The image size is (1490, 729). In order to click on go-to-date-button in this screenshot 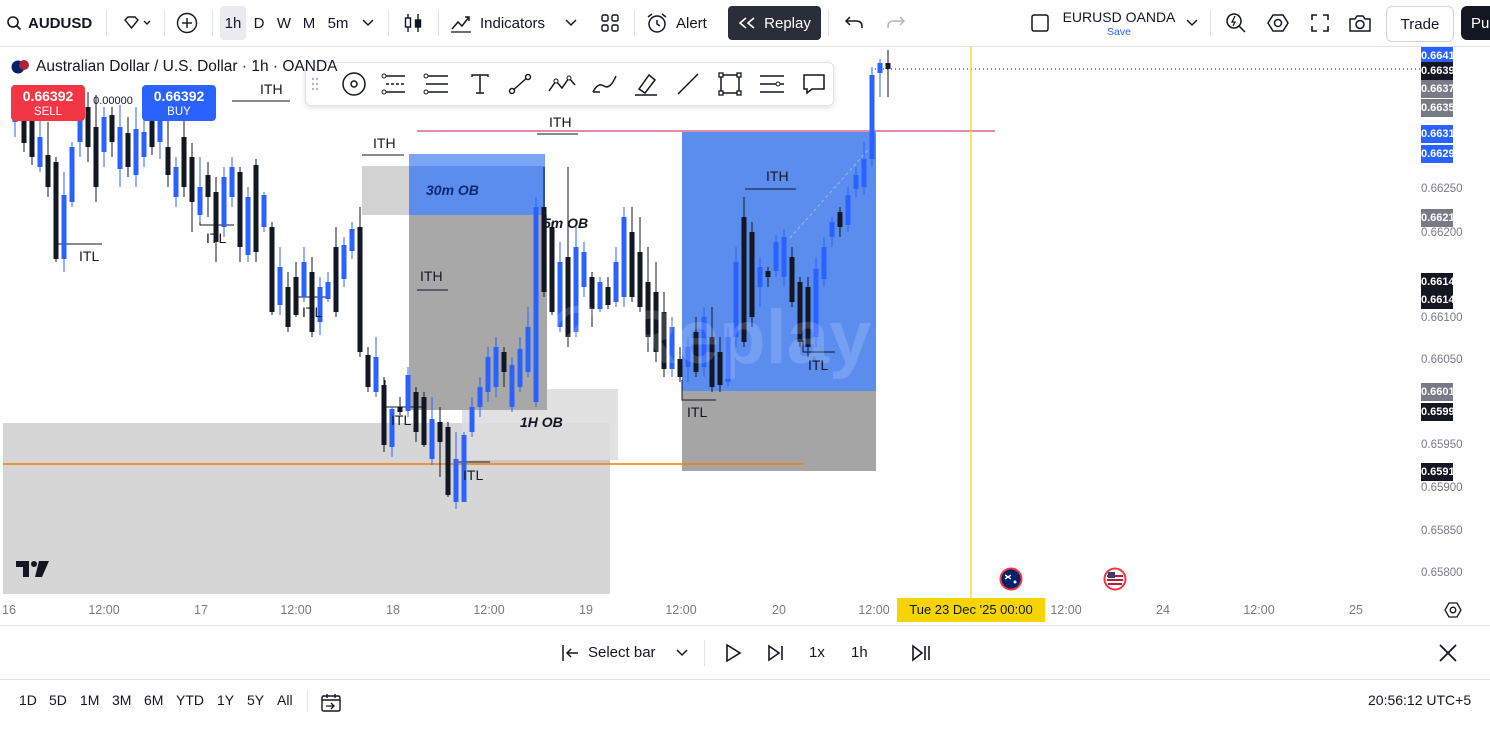, I will do `click(331, 700)`.